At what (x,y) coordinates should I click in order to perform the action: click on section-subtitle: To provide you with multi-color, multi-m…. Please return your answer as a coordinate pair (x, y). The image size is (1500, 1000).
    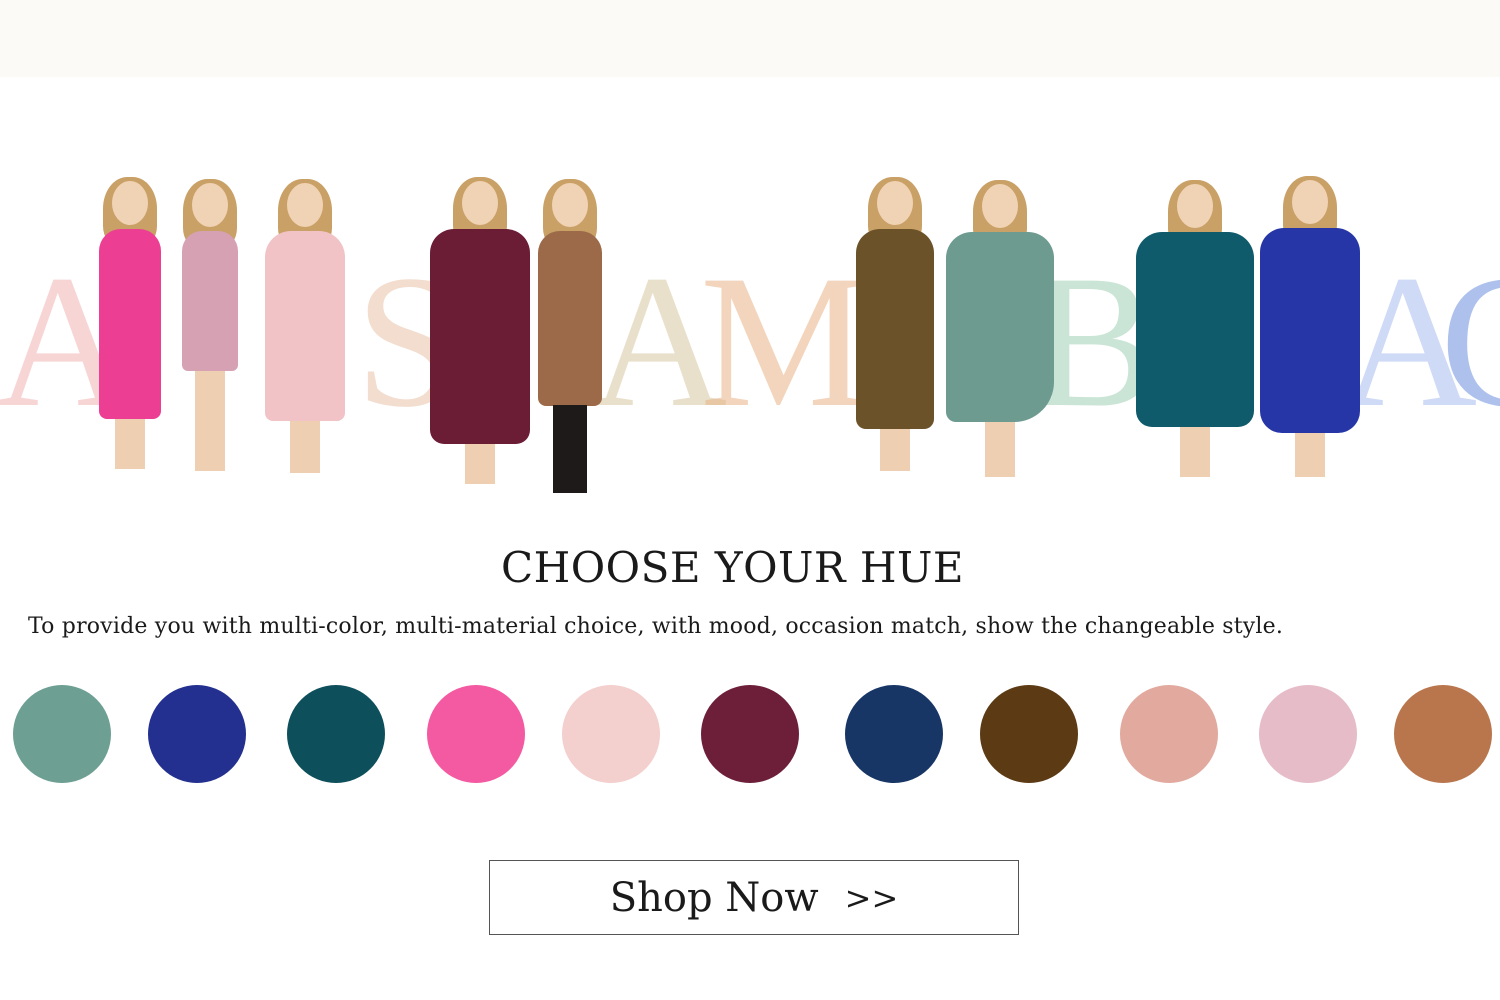
    Looking at the image, I should click on (656, 626).